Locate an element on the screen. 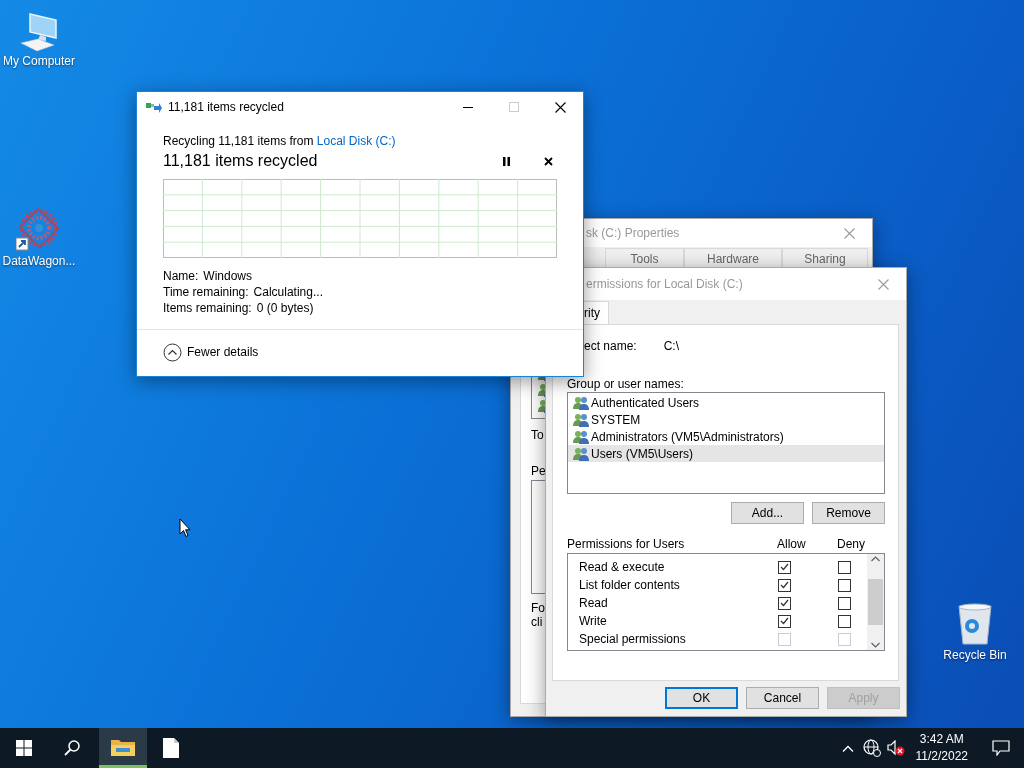 The image size is (1024, 768). clock: 3:42 AM 11/2/2022 is located at coordinates (942, 748).